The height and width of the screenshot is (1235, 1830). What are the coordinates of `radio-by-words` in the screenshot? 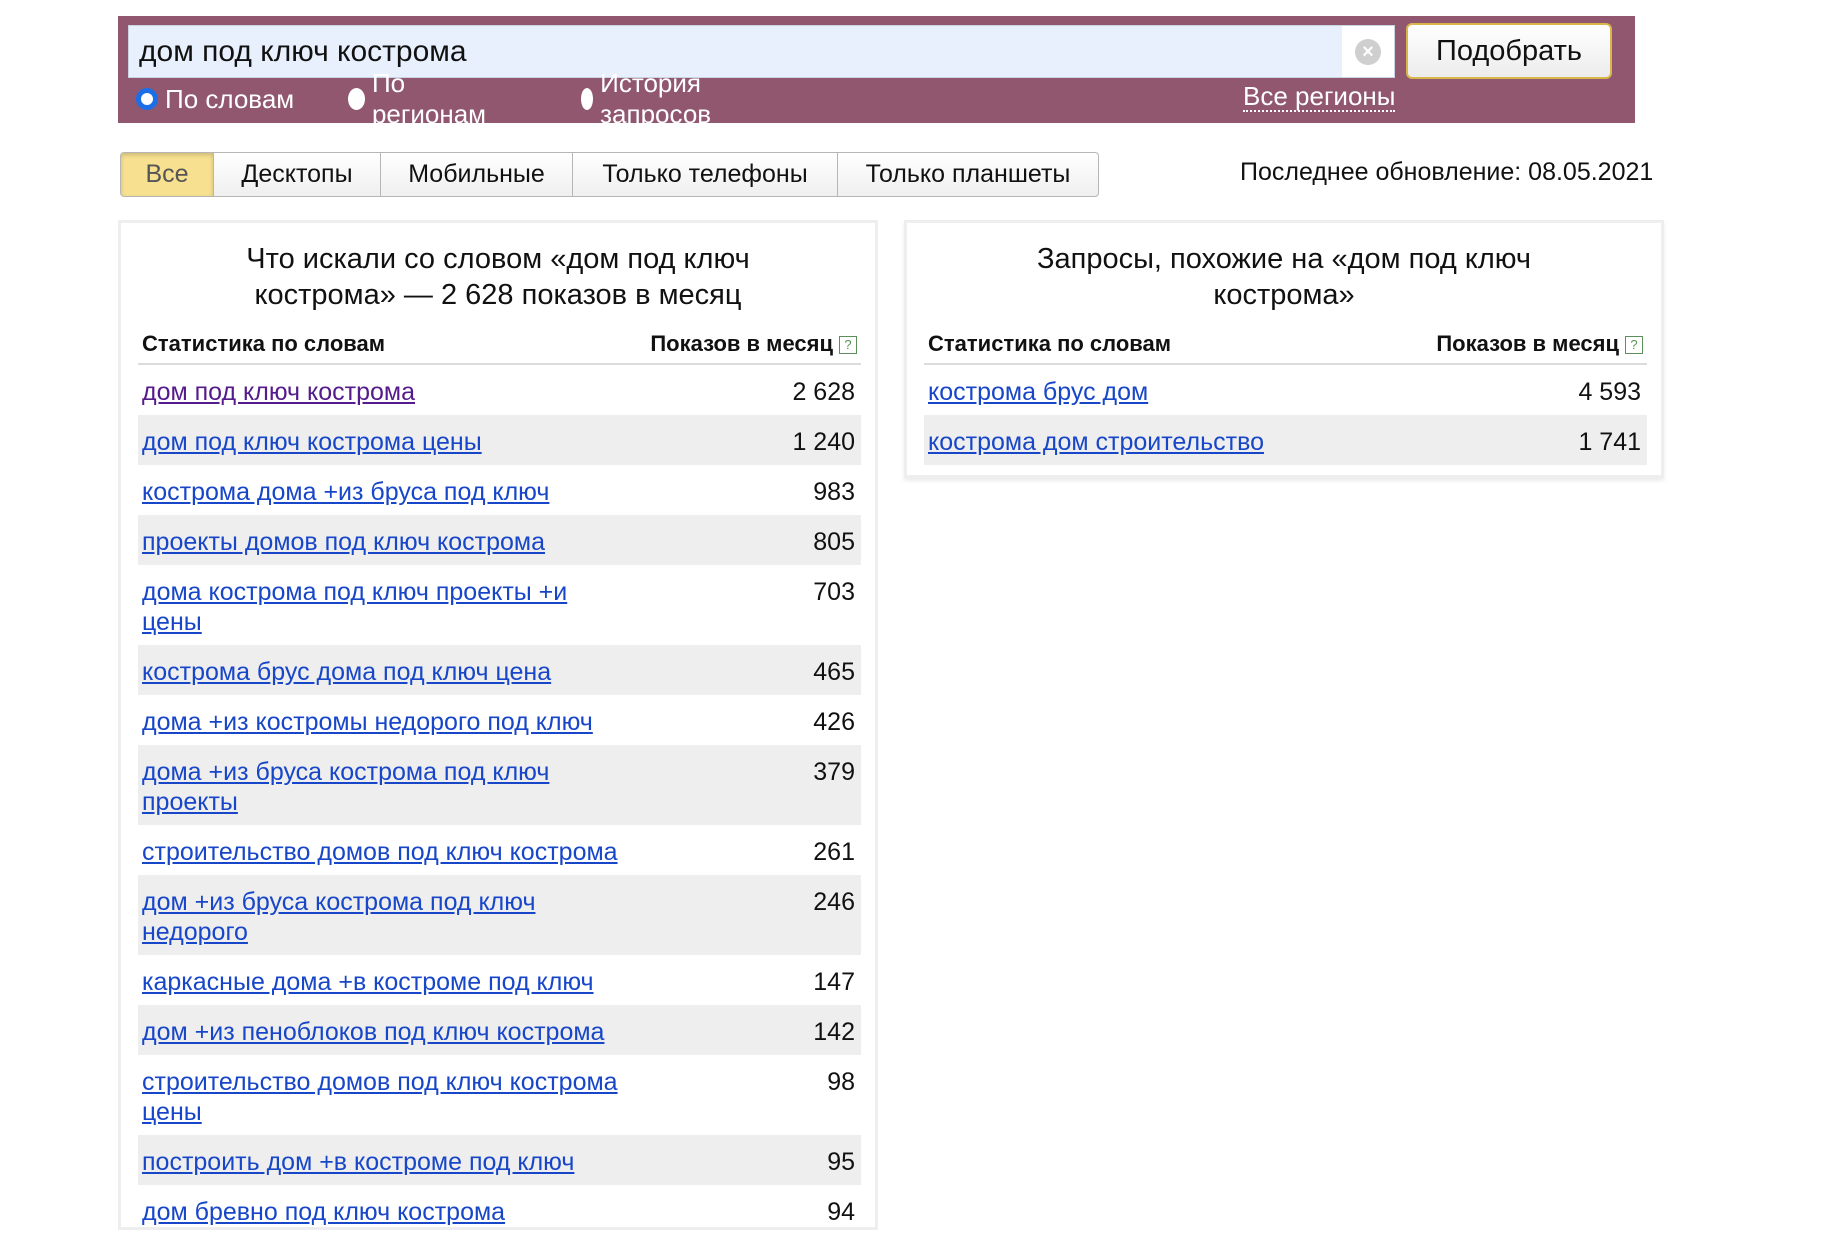 It's located at (147, 99).